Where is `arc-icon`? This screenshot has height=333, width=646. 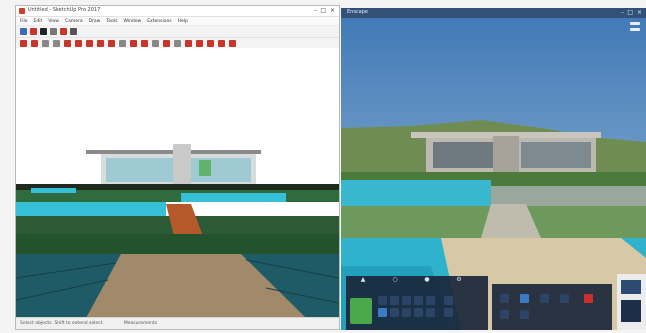
arc-icon is located at coordinates (63, 31).